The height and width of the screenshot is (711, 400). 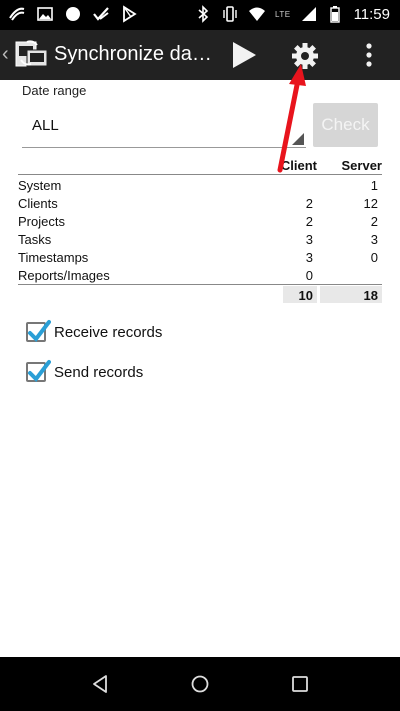 What do you see at coordinates (200, 185) in the screenshot?
I see `table-row: System 1` at bounding box center [200, 185].